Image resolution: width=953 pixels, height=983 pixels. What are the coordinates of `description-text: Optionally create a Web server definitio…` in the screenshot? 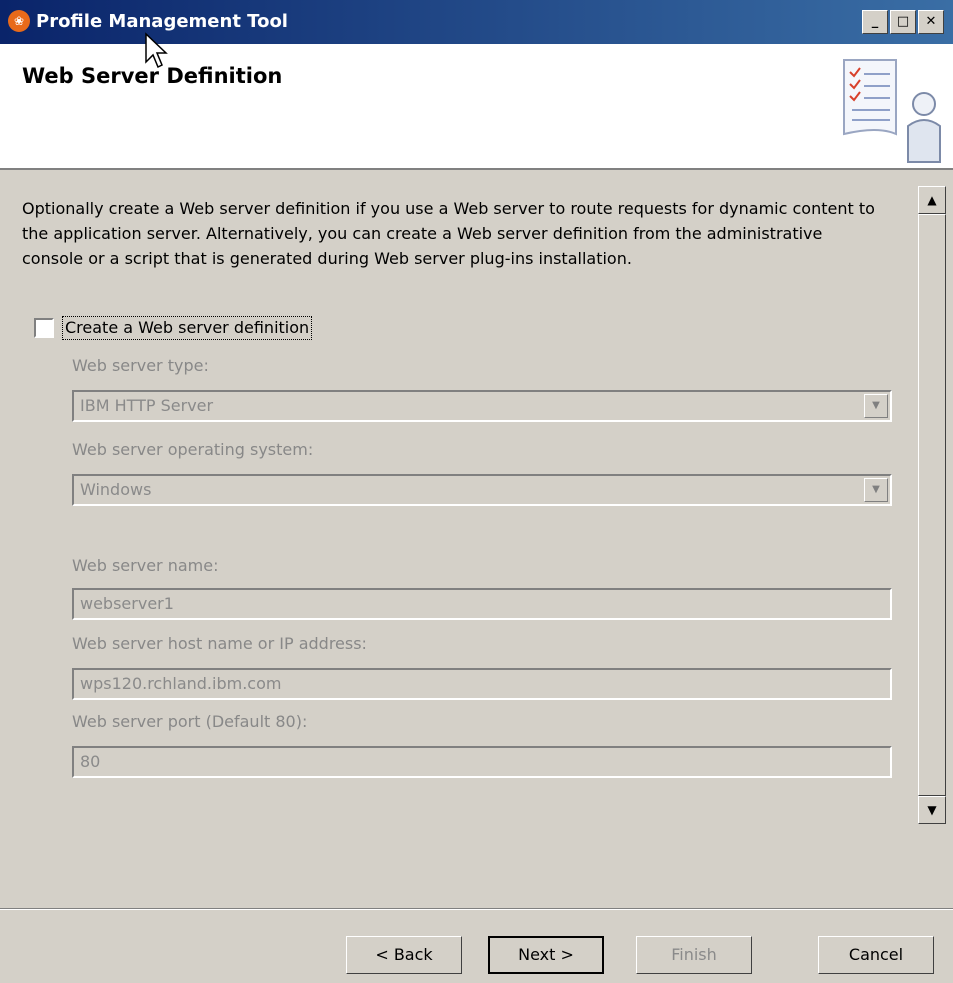 It's located at (448, 233).